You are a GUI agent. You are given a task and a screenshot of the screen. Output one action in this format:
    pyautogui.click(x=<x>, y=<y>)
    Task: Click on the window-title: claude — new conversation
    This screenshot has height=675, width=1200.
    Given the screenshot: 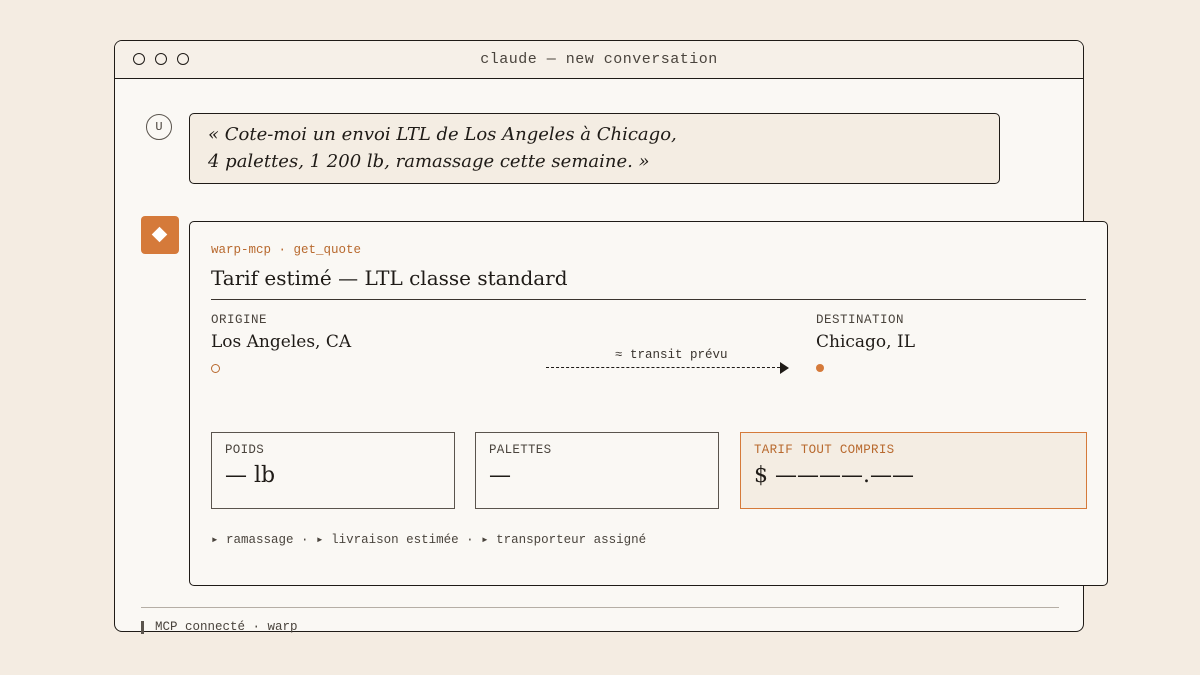 What is the action you would take?
    pyautogui.click(x=599, y=59)
    